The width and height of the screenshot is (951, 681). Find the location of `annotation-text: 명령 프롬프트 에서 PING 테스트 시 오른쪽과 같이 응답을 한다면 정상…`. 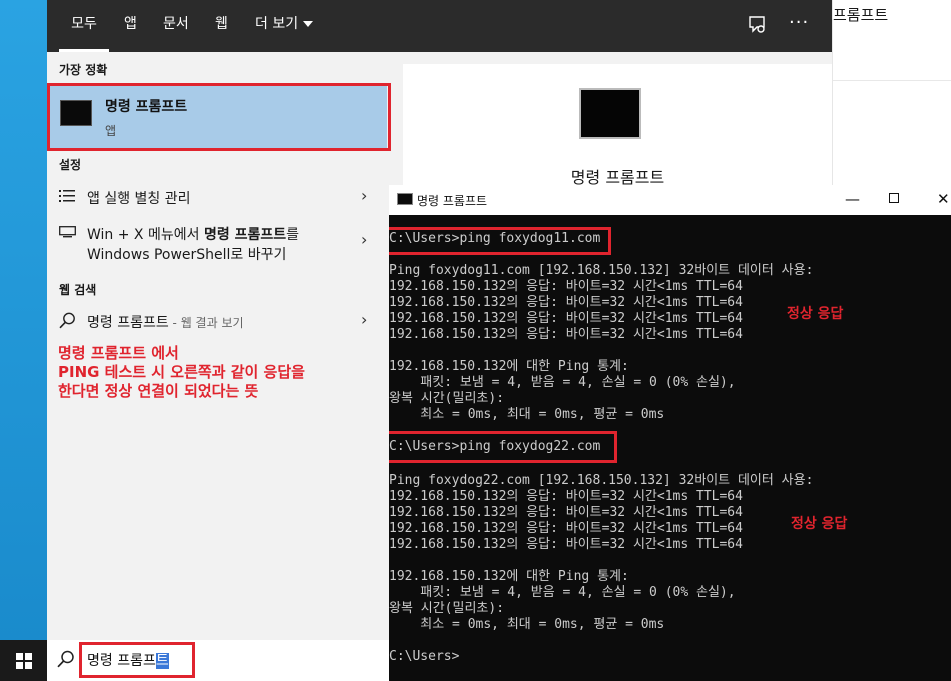

annotation-text: 명령 프롬프트 에서 PING 테스트 시 오른쪽과 같이 응답을 한다면 정상… is located at coordinates (218, 372).